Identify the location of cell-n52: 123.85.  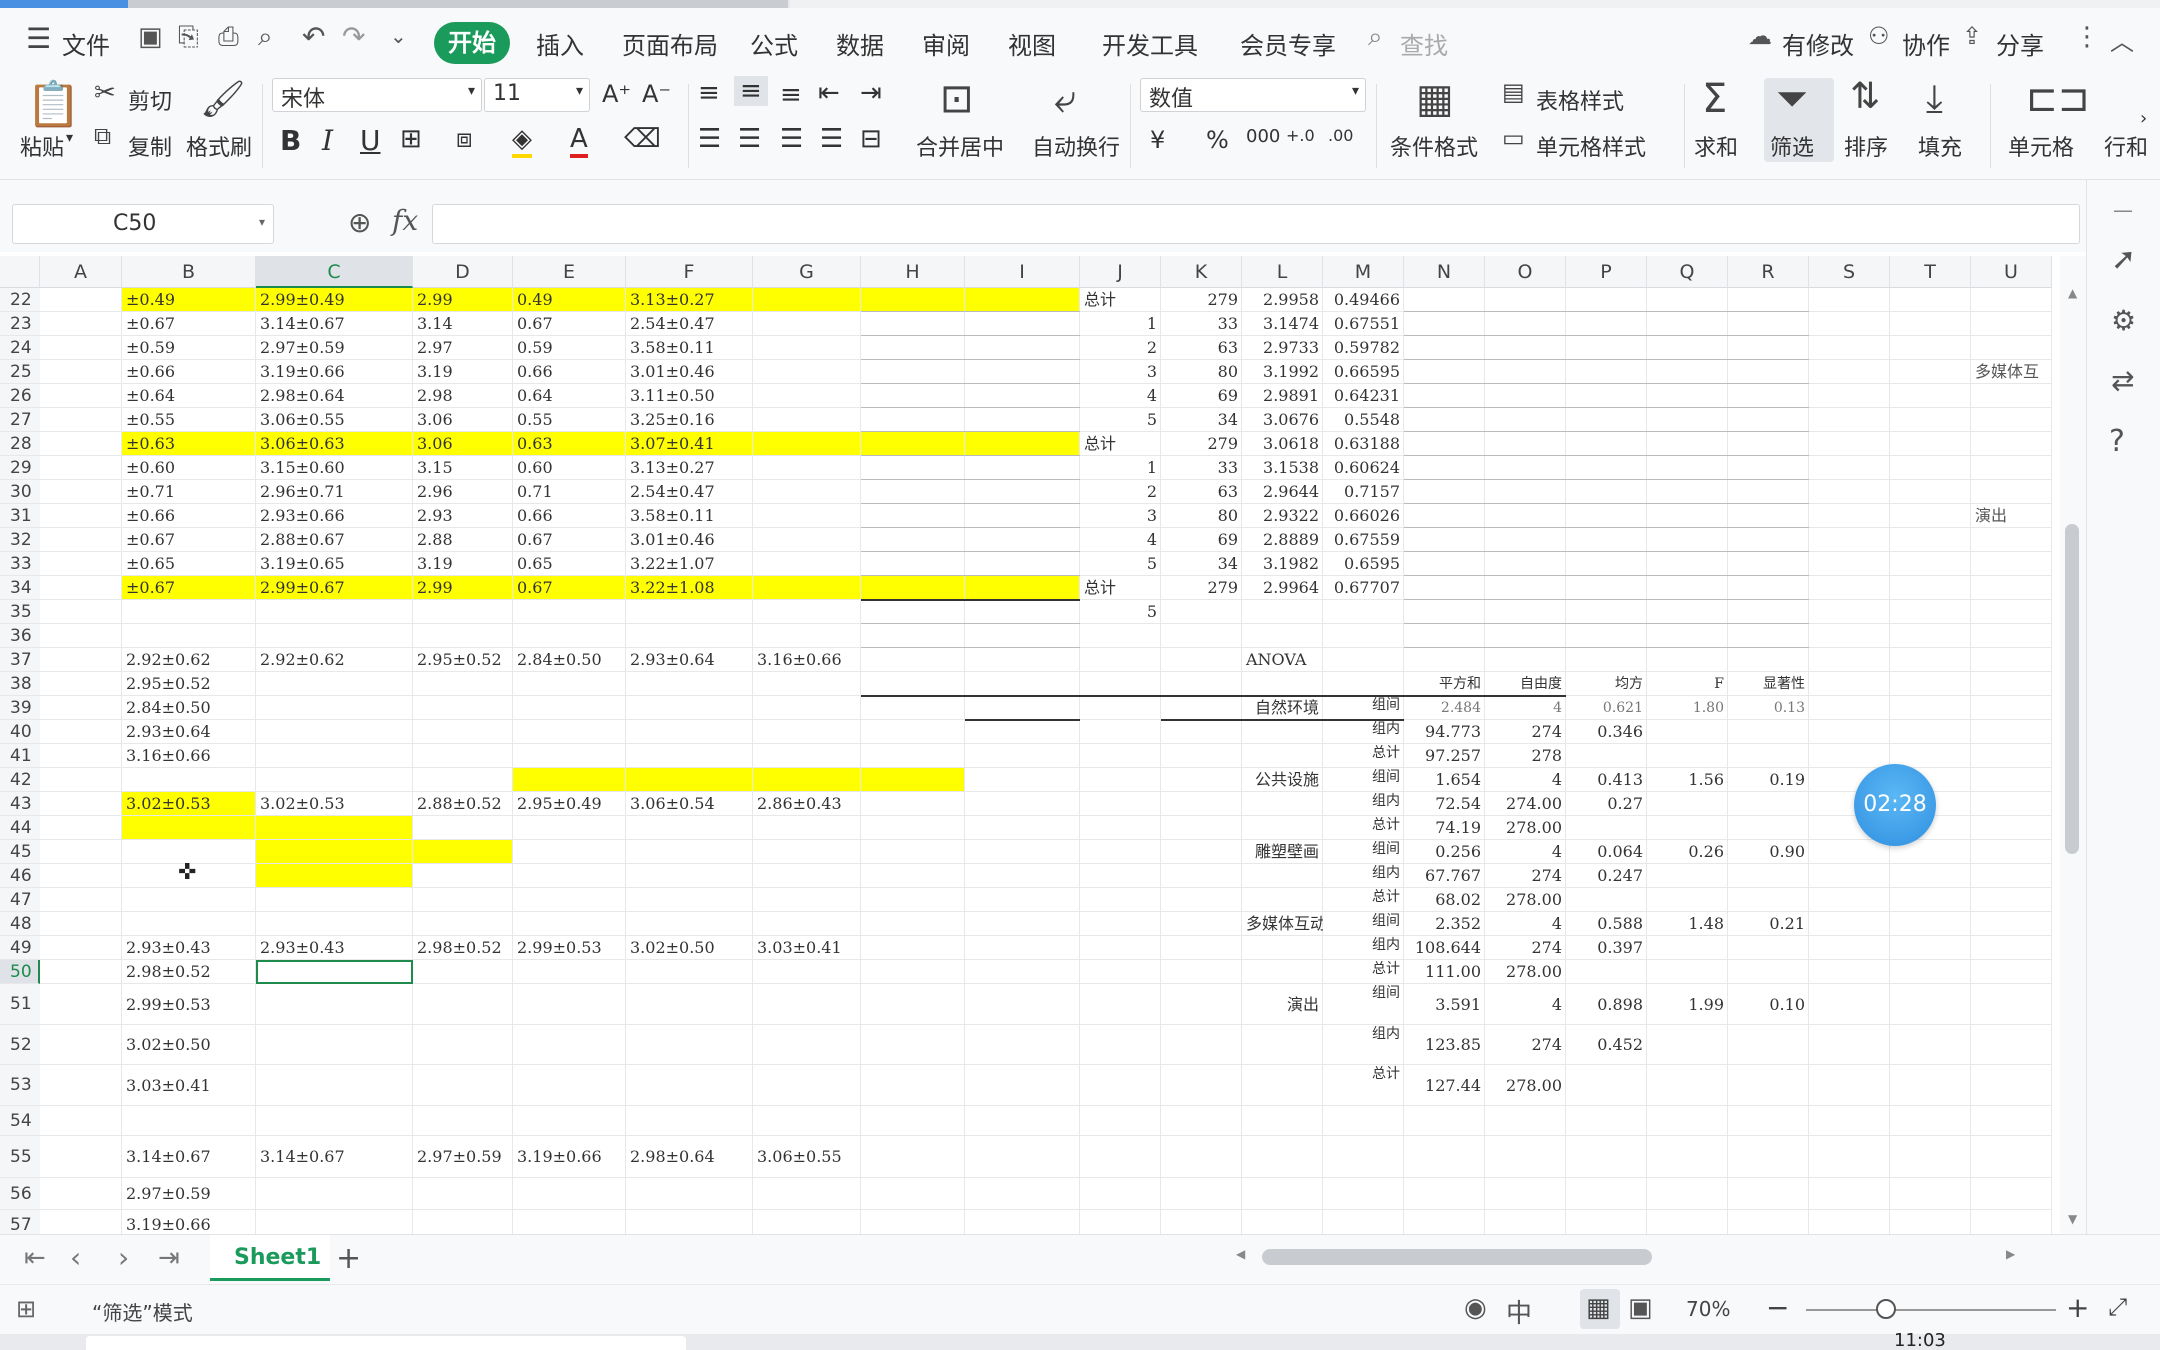
(1444, 1045).